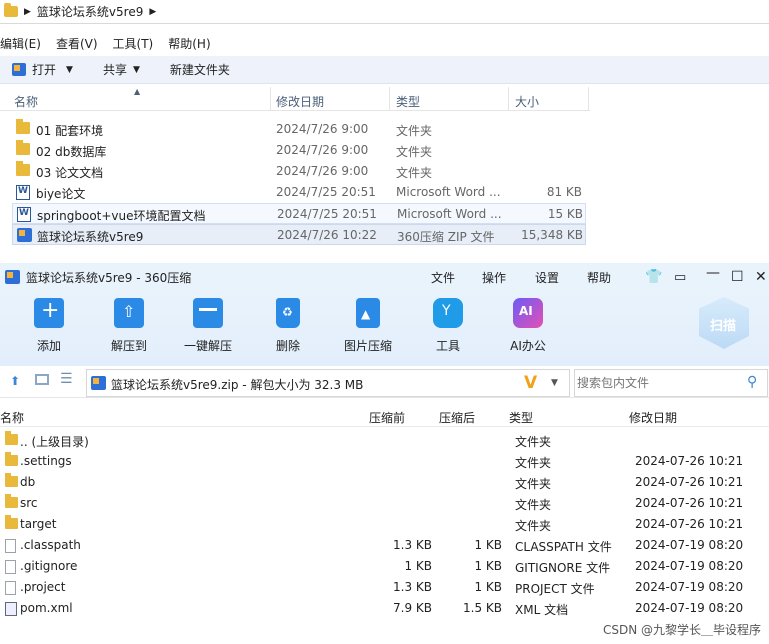 Image resolution: width=769 pixels, height=644 pixels. What do you see at coordinates (10, 546) in the screenshot?
I see `file-icon` at bounding box center [10, 546].